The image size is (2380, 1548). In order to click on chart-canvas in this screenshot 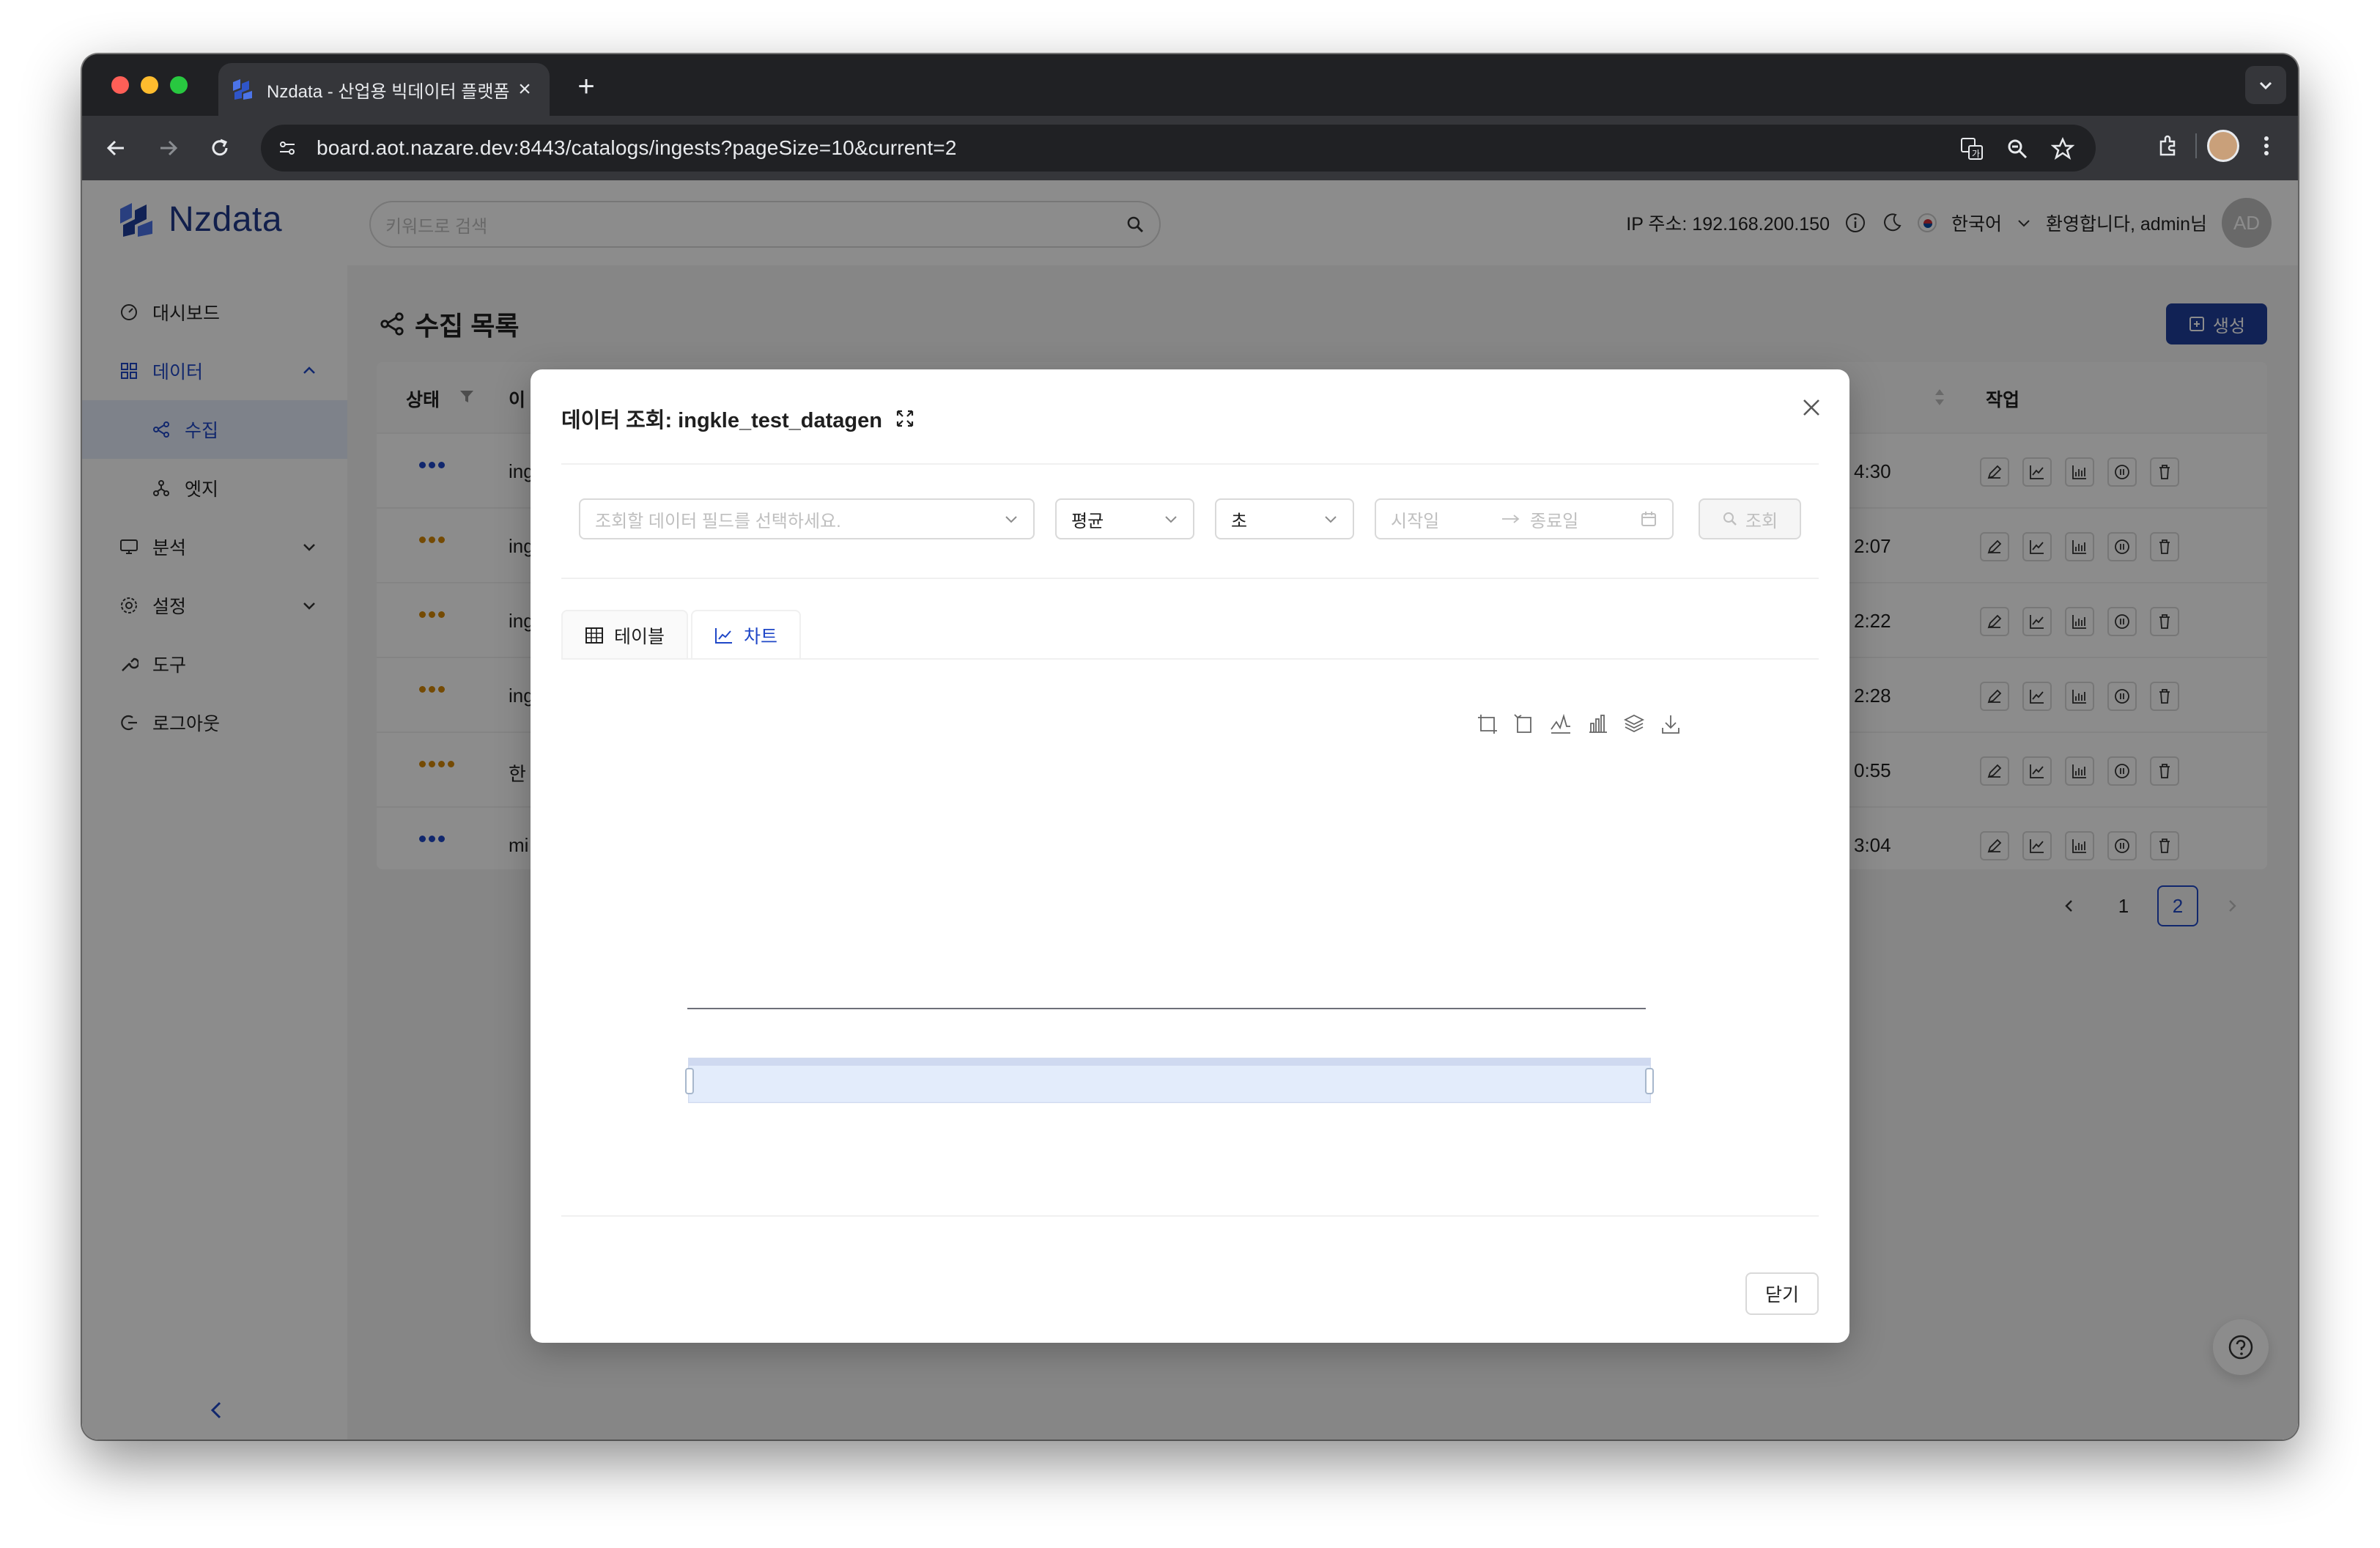, I will do `click(1190, 882)`.